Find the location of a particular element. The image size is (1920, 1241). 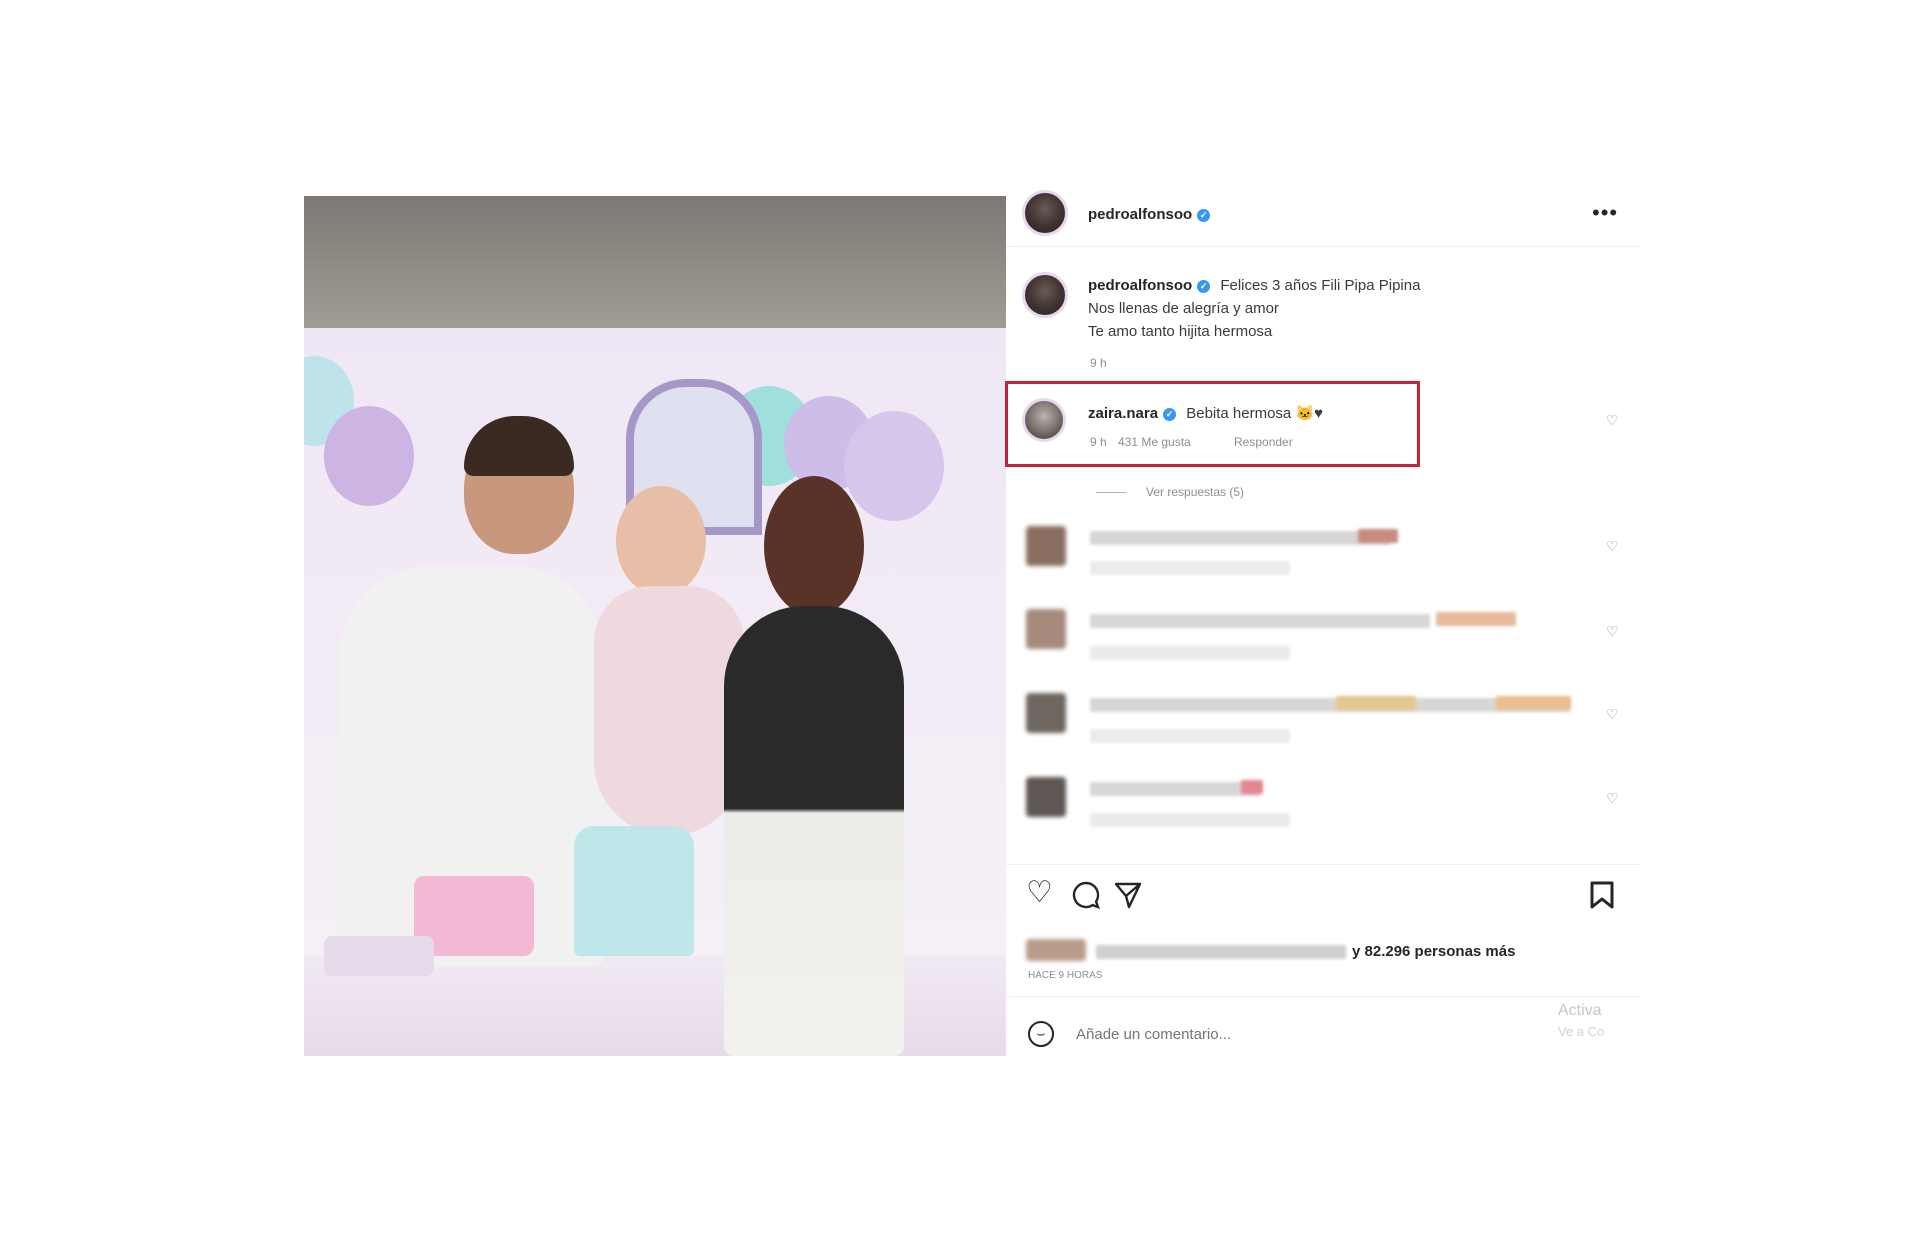

photo-wall is located at coordinates (655, 262).